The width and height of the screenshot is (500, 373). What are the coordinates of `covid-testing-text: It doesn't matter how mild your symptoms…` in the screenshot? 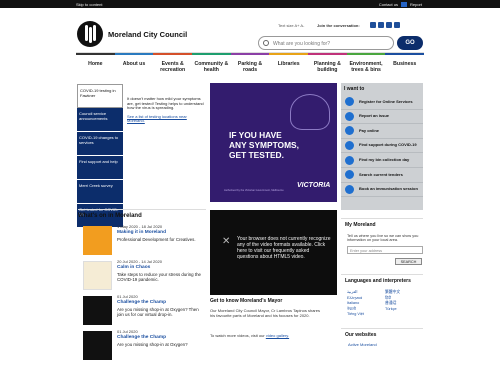 It's located at (166, 110).